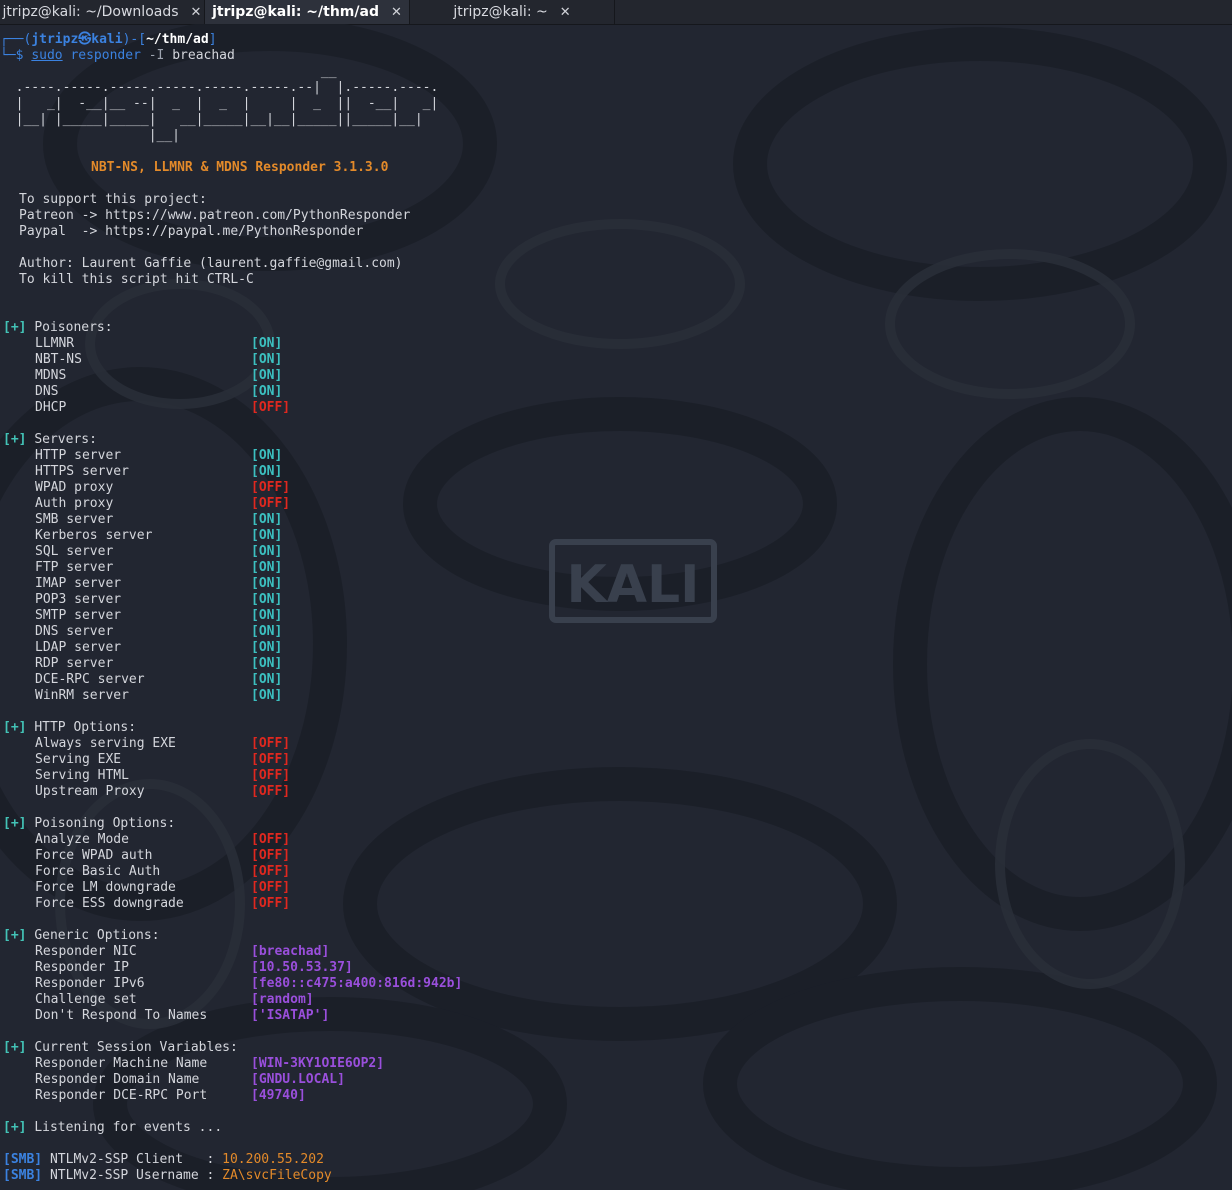 The height and width of the screenshot is (1190, 1232). What do you see at coordinates (86, 999) in the screenshot?
I see `option-name: Challenge set` at bounding box center [86, 999].